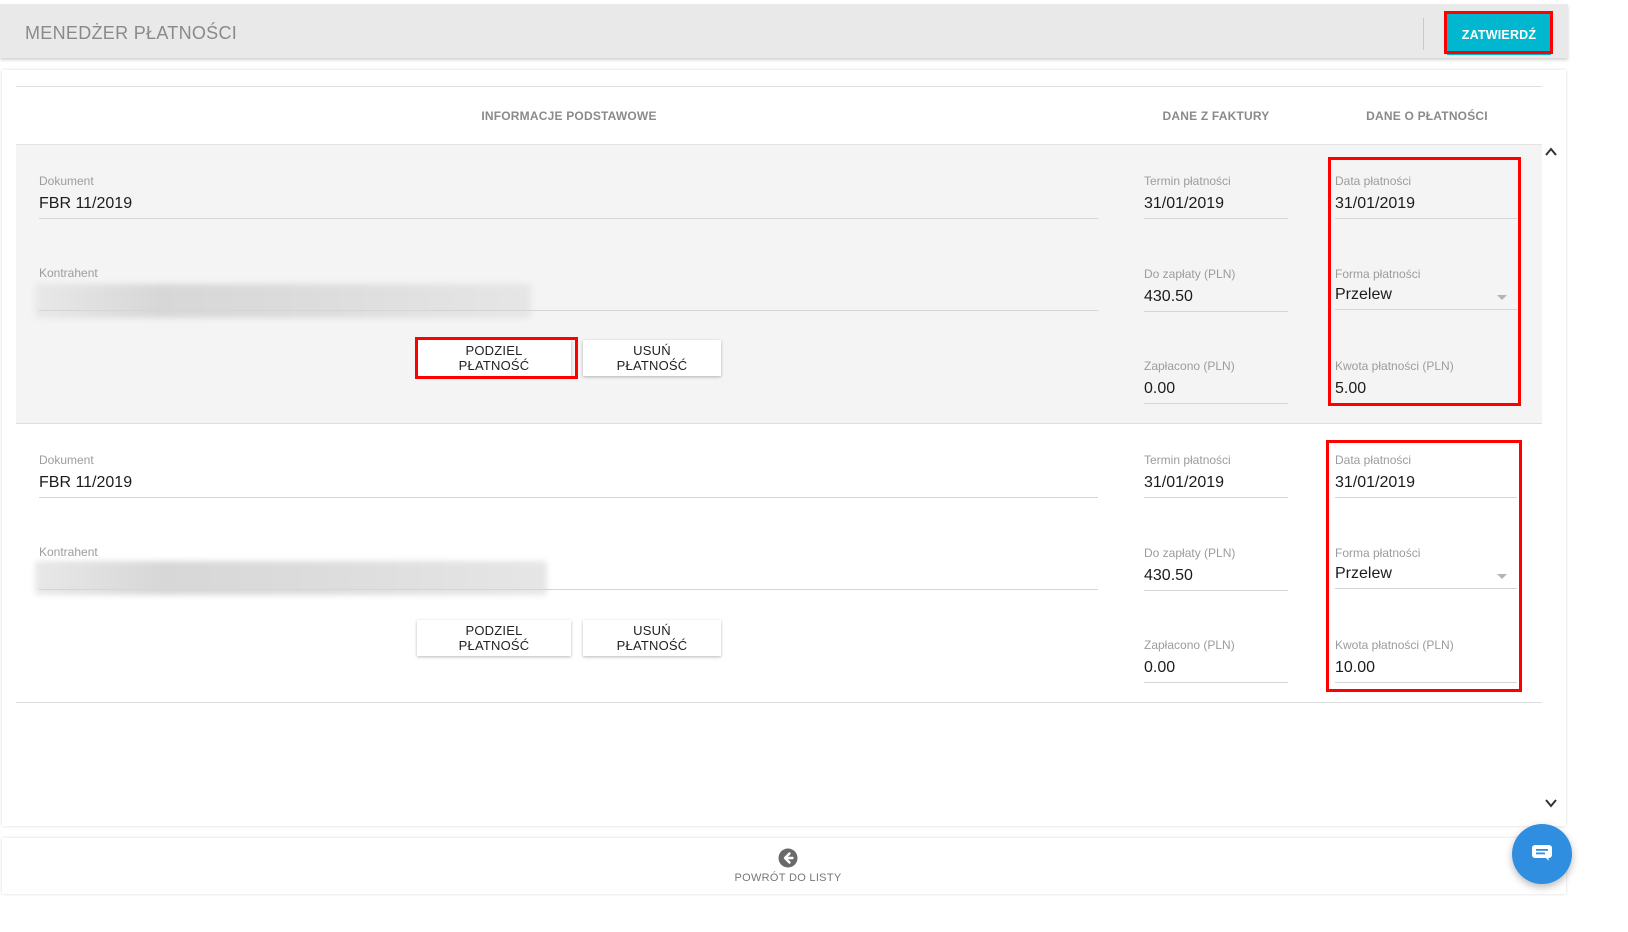 The image size is (1628, 932). What do you see at coordinates (1427, 116) in the screenshot?
I see `column-header-payment-data: DANE O PŁATNOŚCI` at bounding box center [1427, 116].